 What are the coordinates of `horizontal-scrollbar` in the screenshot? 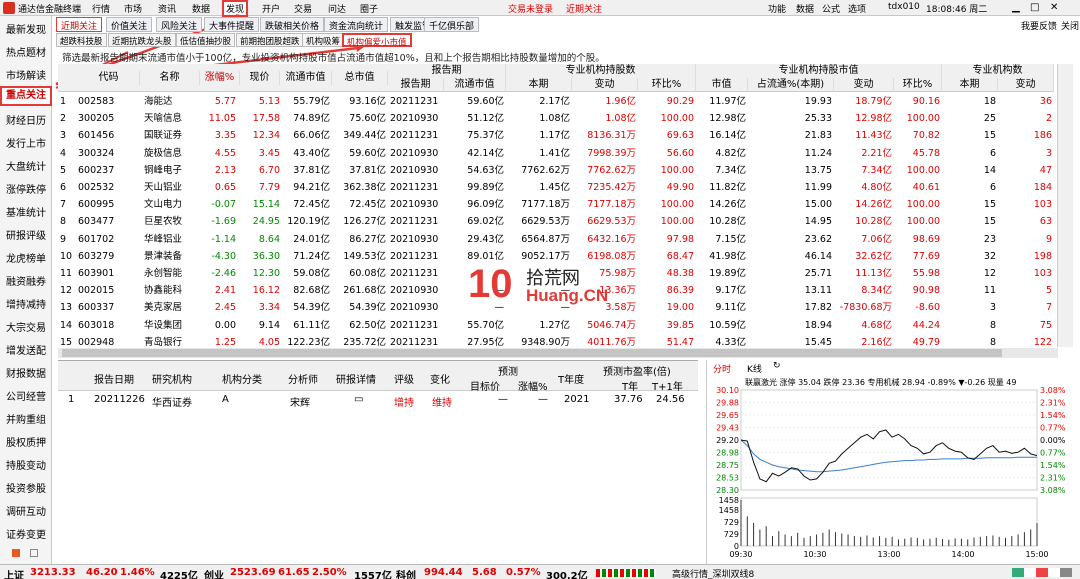 It's located at (558, 353).